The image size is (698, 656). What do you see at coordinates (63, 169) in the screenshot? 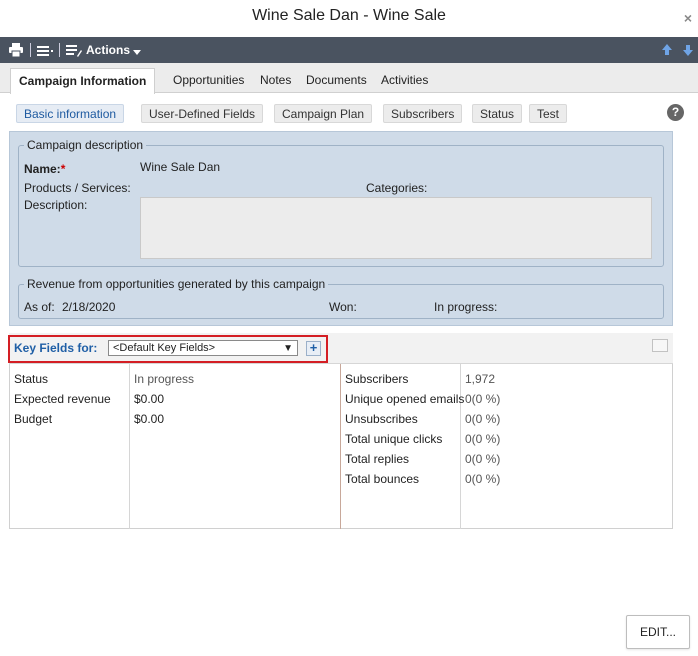
I see `required-mark: *` at bounding box center [63, 169].